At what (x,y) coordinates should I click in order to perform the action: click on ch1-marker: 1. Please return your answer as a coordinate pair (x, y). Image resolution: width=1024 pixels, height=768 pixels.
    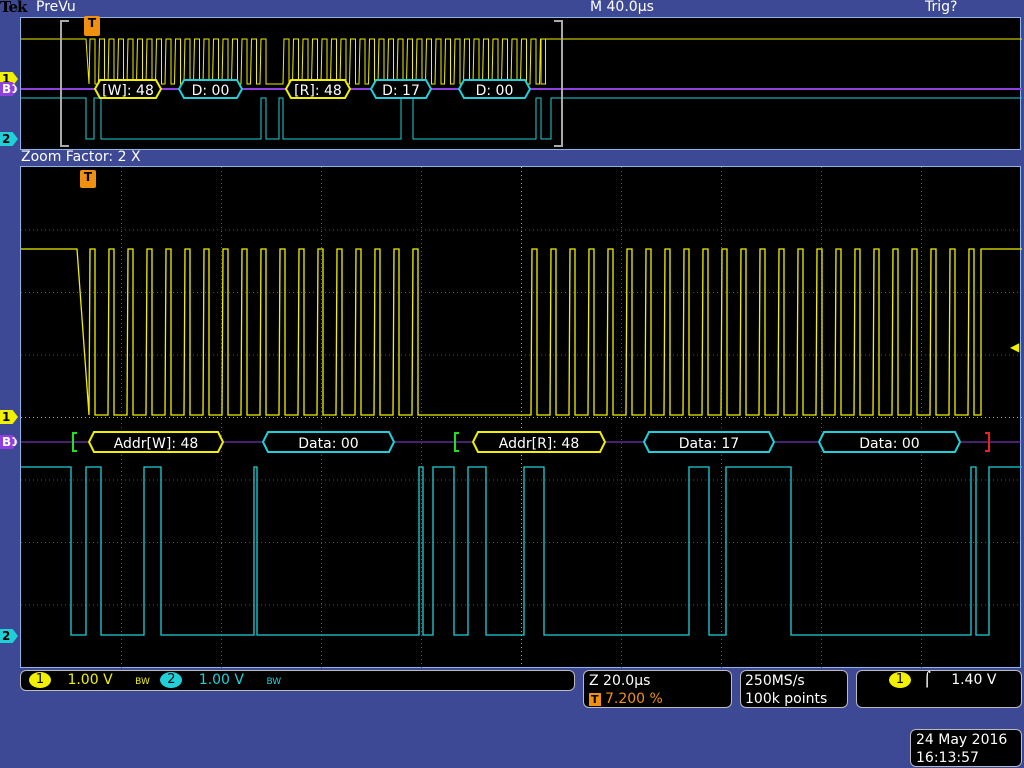
    Looking at the image, I should click on (9, 417).